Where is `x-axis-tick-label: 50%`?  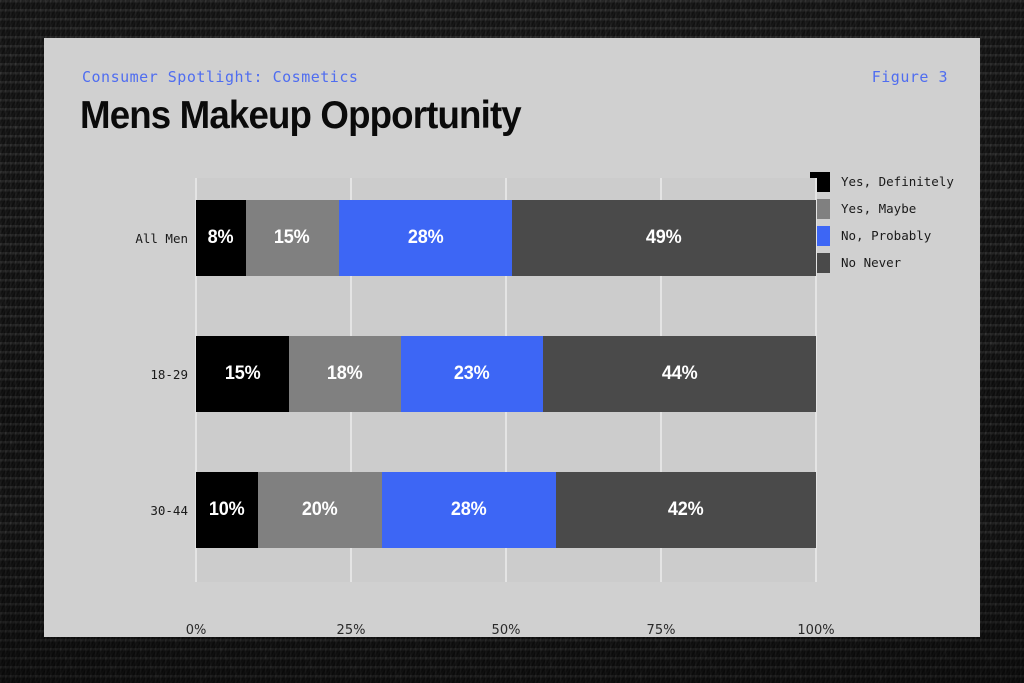
x-axis-tick-label: 50% is located at coordinates (506, 630).